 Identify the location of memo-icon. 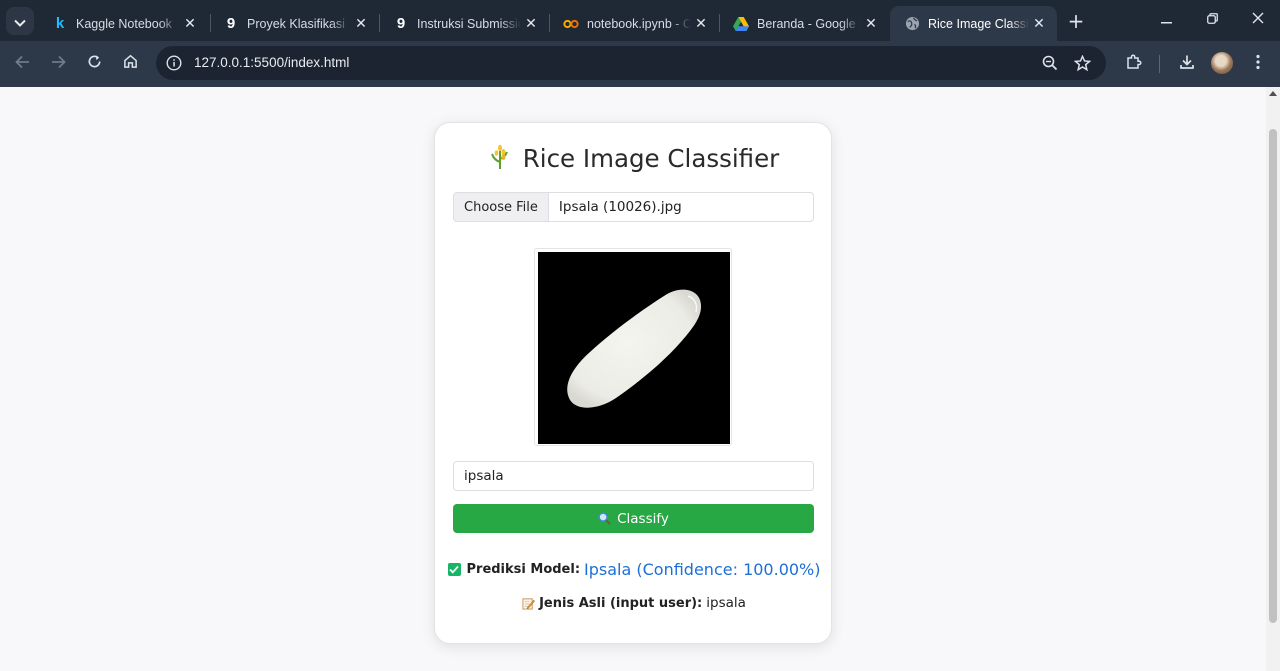
(528, 603).